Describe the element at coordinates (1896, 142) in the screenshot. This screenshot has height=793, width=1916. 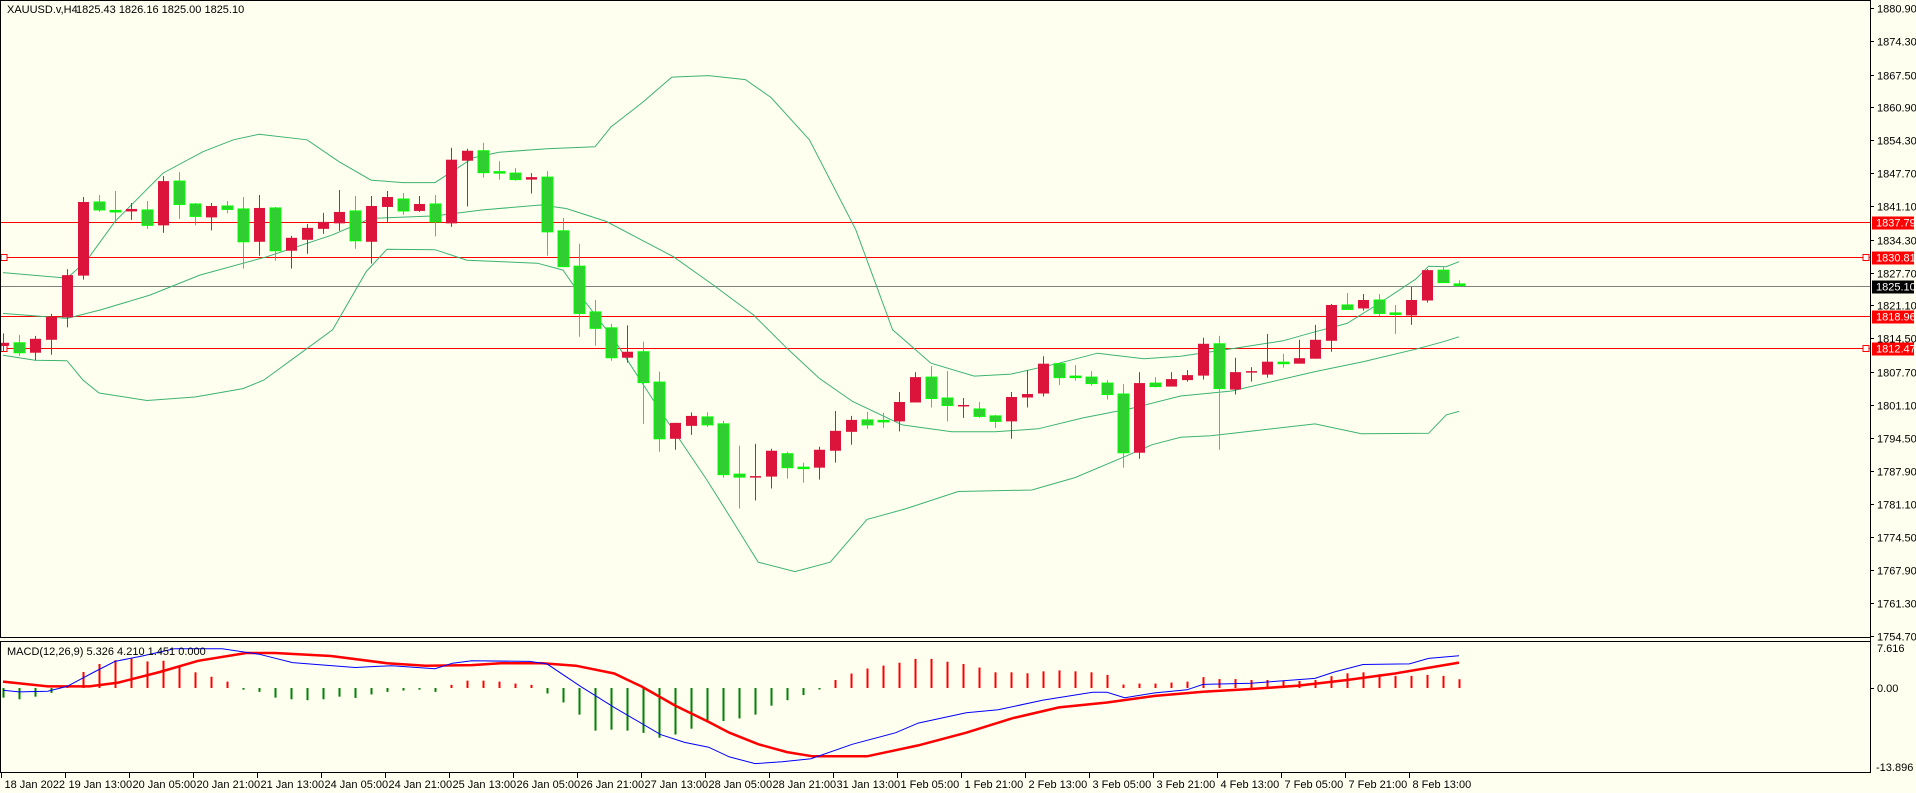
I see `price-tick-label: 1854.30` at that location.